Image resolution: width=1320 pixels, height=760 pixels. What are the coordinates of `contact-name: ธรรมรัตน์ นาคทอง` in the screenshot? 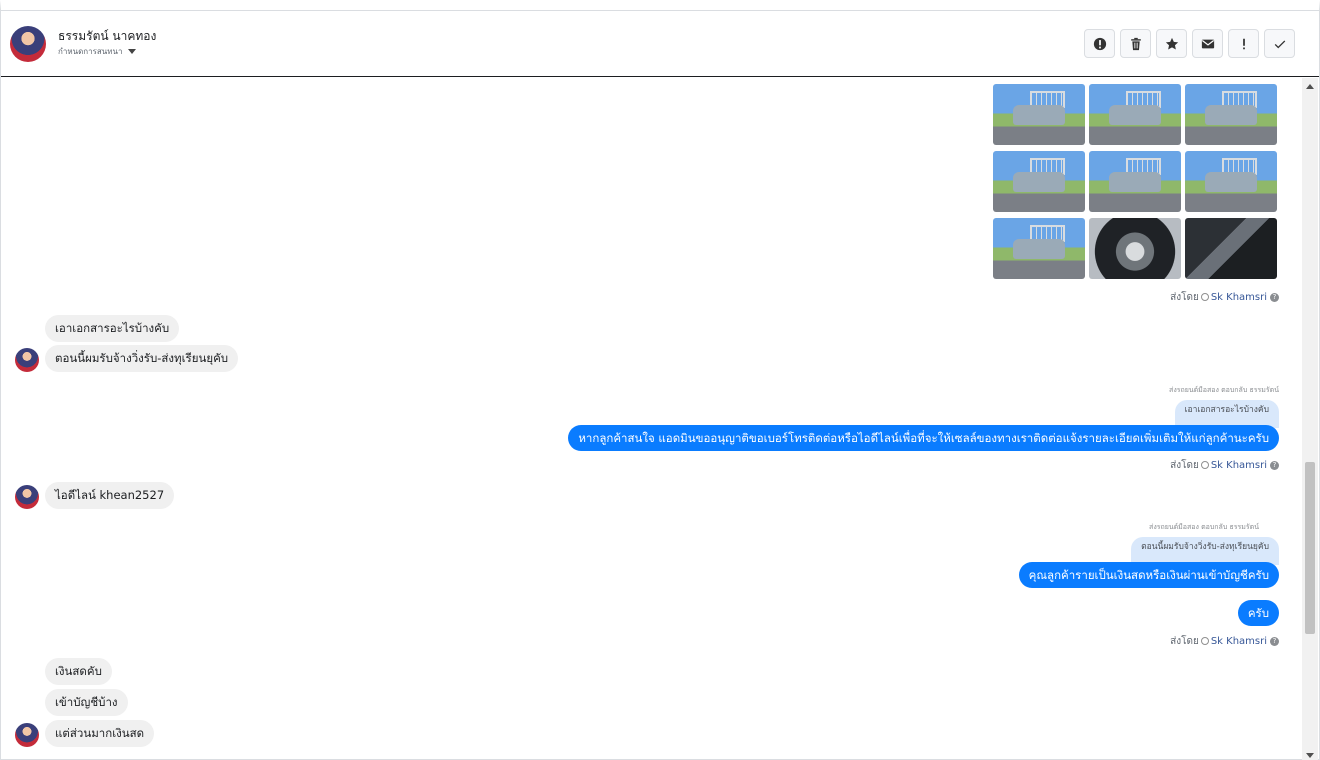 It's located at (107, 36).